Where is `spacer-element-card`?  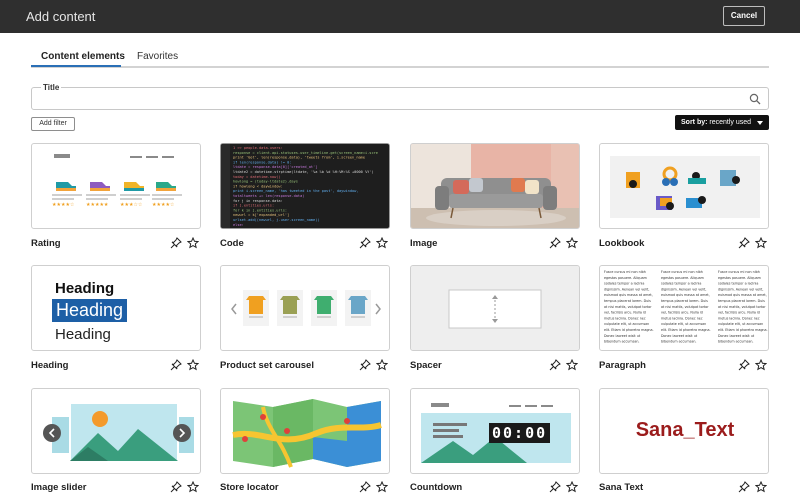 spacer-element-card is located at coordinates (495, 308).